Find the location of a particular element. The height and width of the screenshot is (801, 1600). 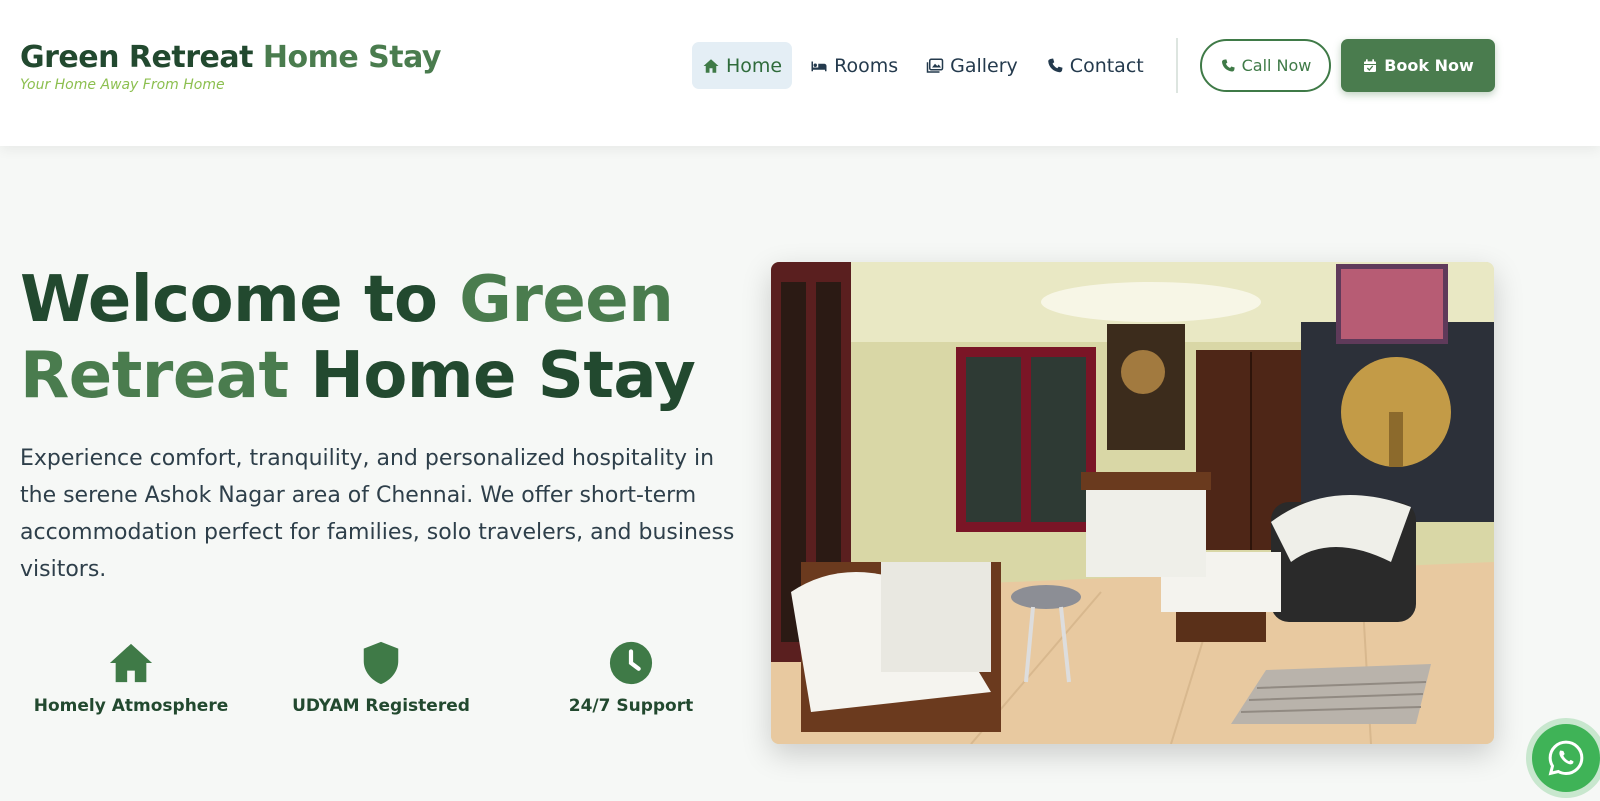

clock-icon is located at coordinates (631, 663).